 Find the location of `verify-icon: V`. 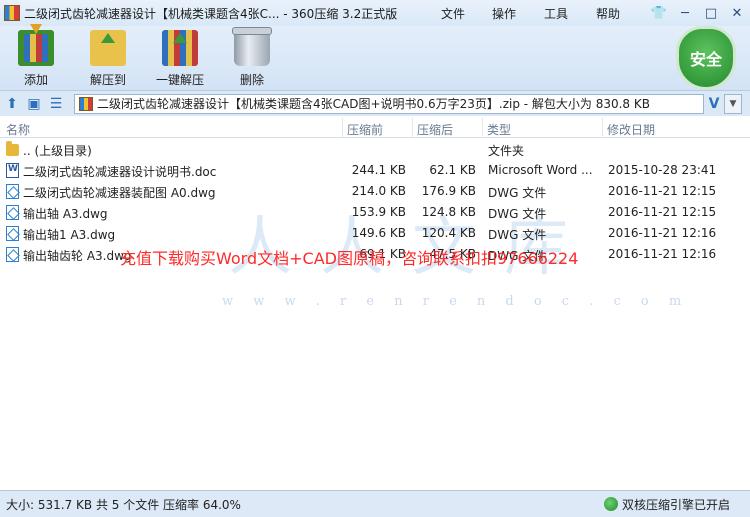

verify-icon: V is located at coordinates (714, 104).